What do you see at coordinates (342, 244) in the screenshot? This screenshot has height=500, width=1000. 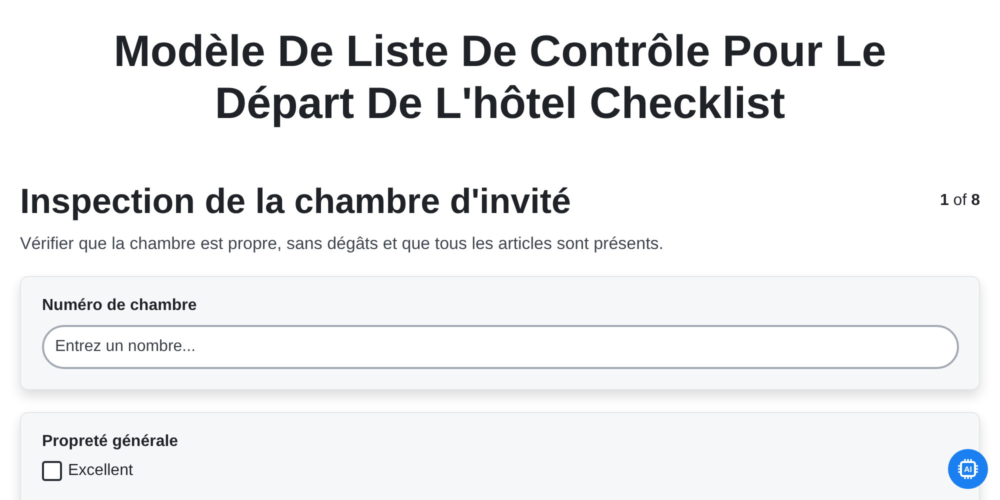 I see `section-description: Vérifier que la chambre est propre, sans dégâts et que tous les articles sont présents.` at bounding box center [342, 244].